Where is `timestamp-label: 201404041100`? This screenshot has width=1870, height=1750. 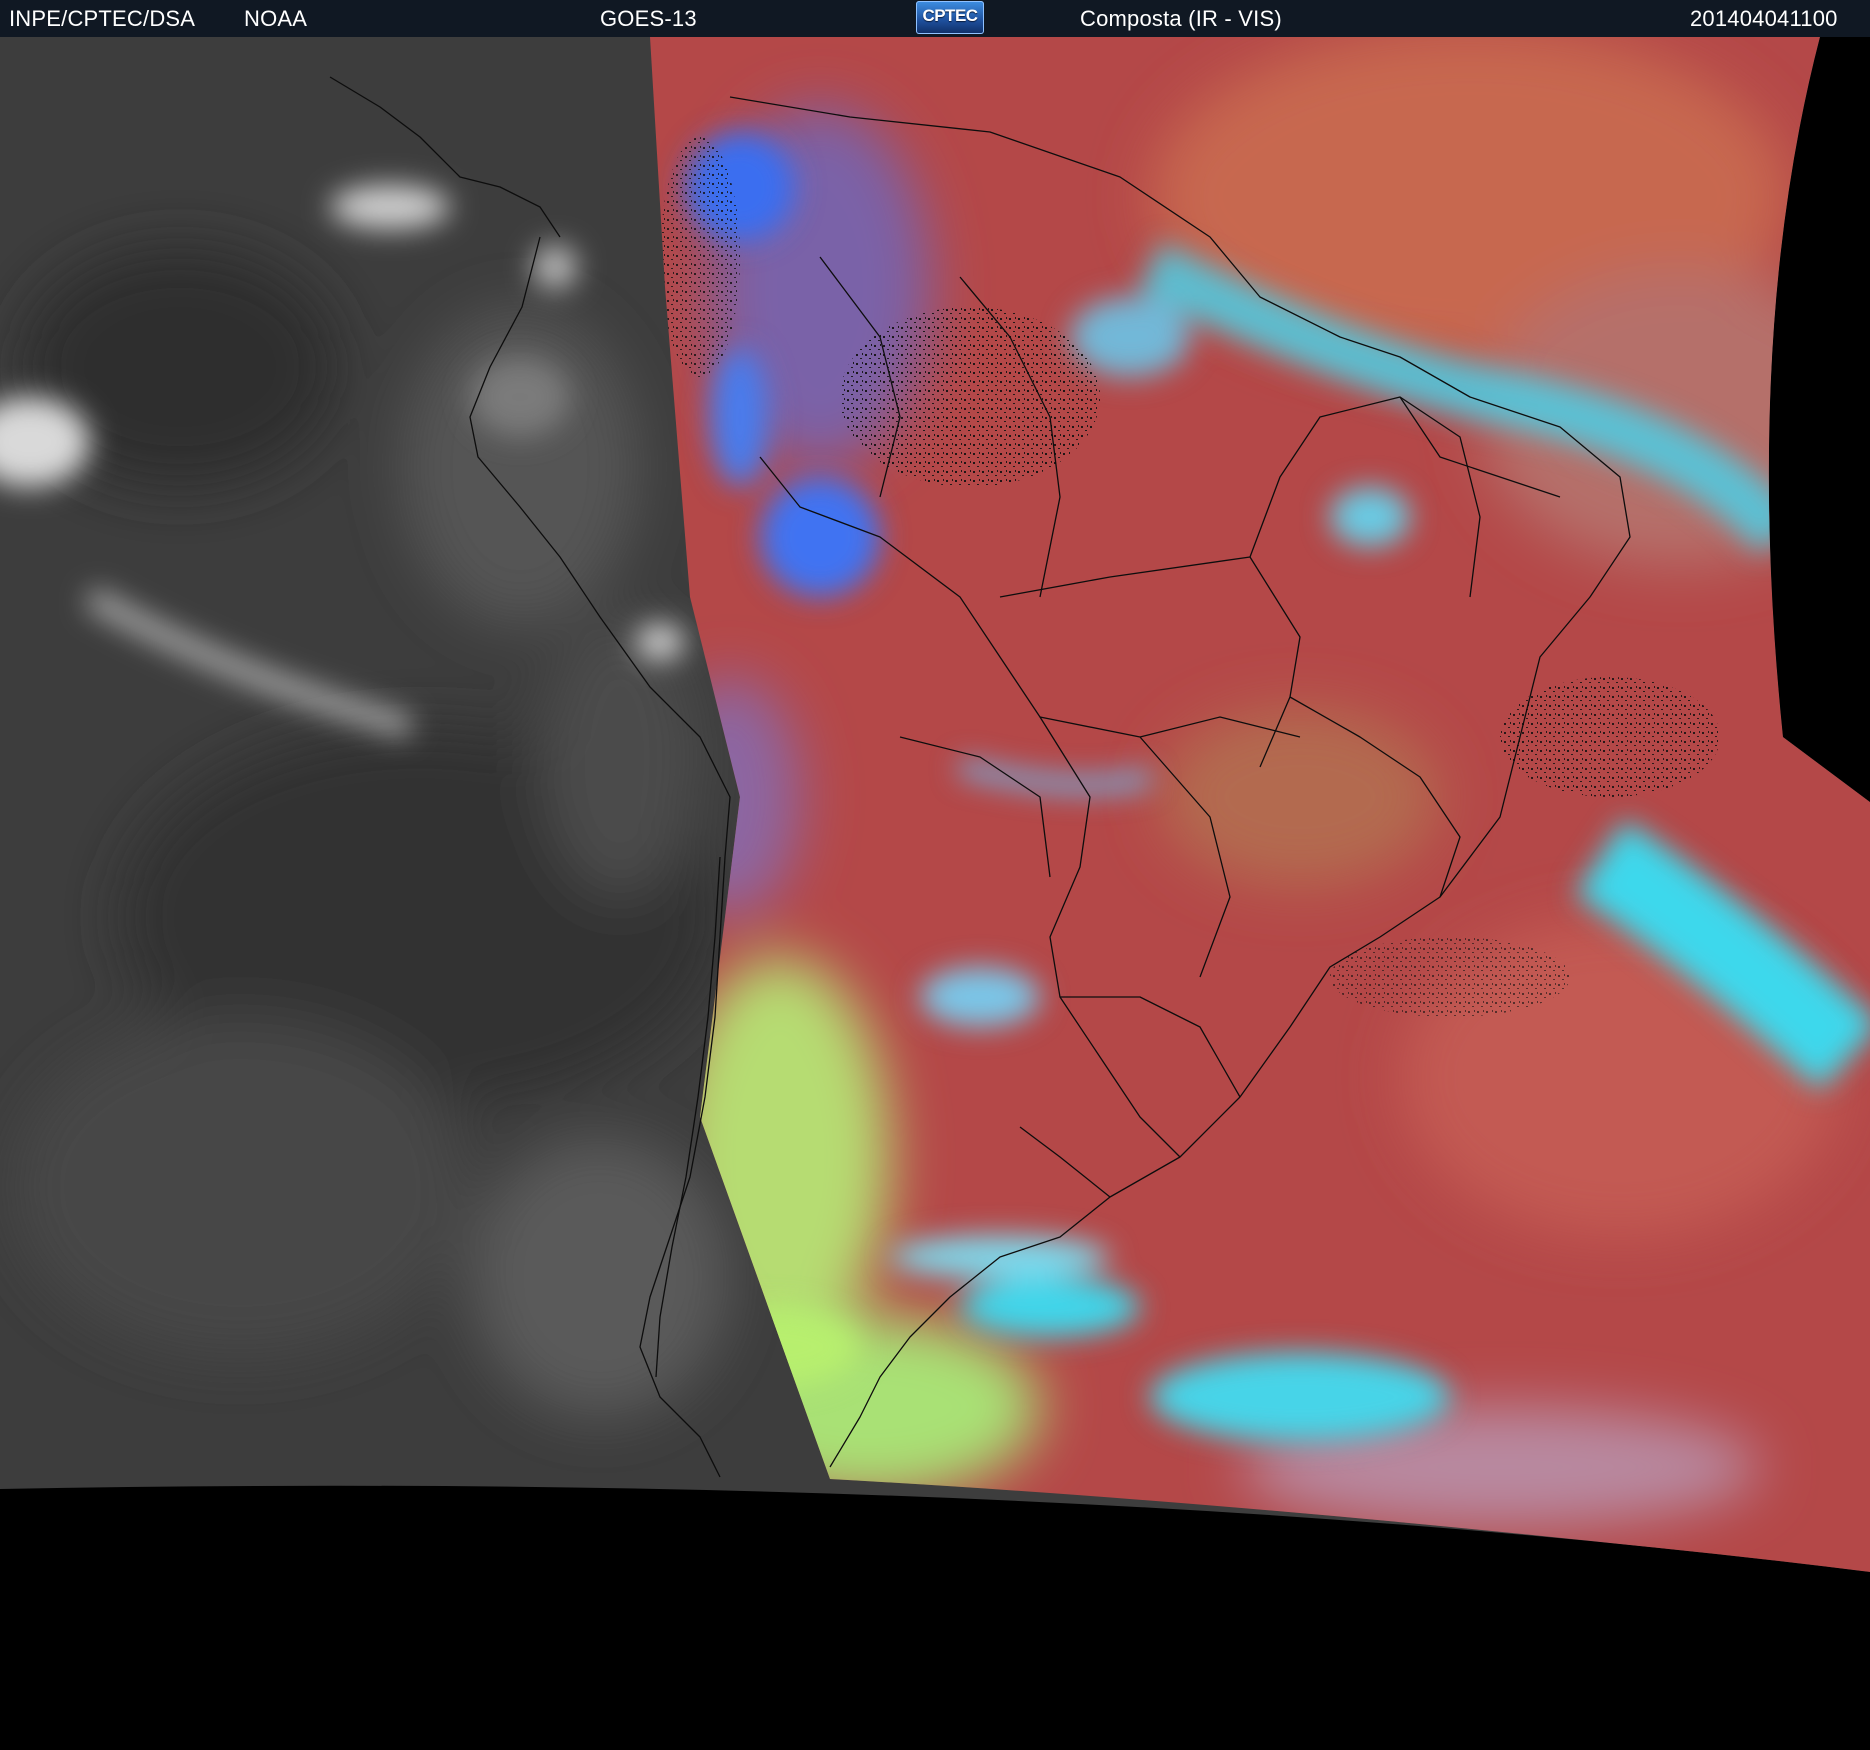 timestamp-label: 201404041100 is located at coordinates (1764, 18).